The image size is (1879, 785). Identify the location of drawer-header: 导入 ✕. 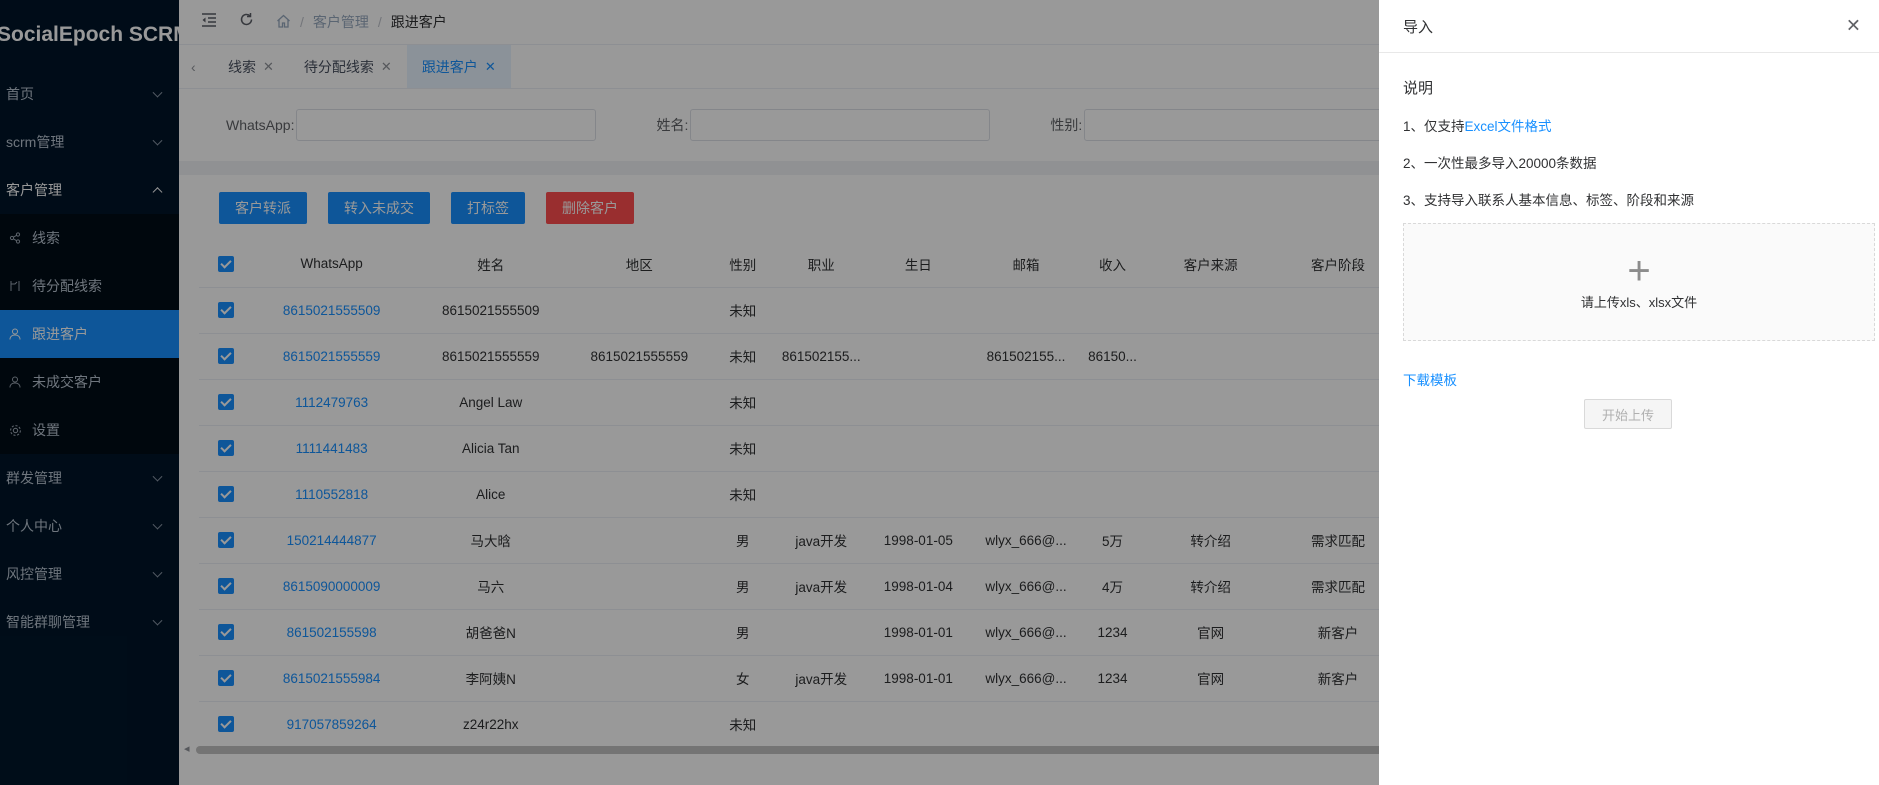
(1629, 26).